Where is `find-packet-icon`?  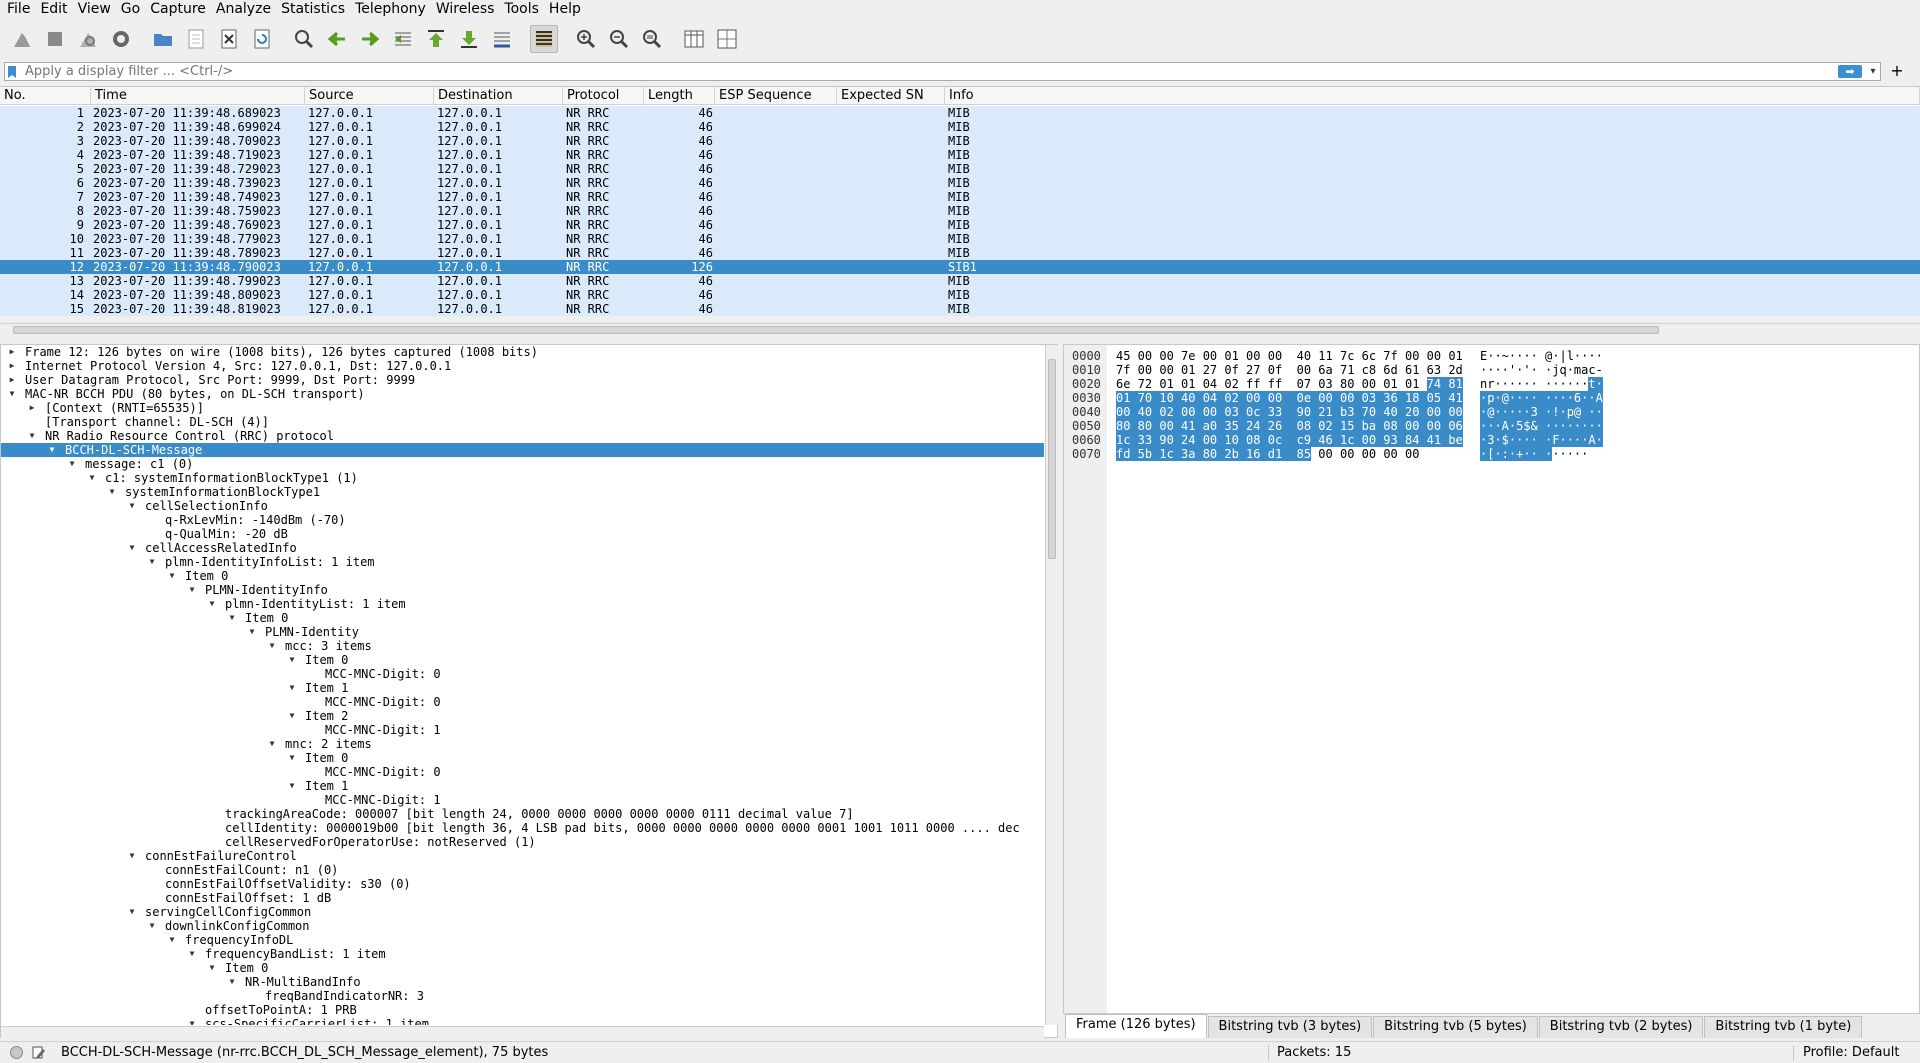 find-packet-icon is located at coordinates (304, 39).